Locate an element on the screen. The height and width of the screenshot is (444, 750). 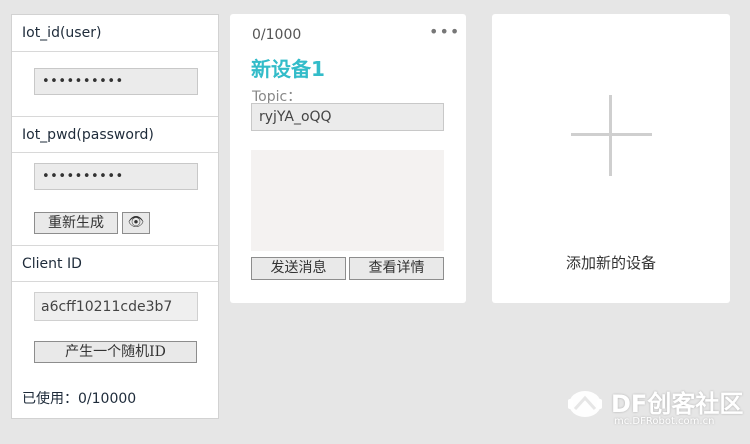
topic-field: ryjYA_oQQ is located at coordinates (347, 117).